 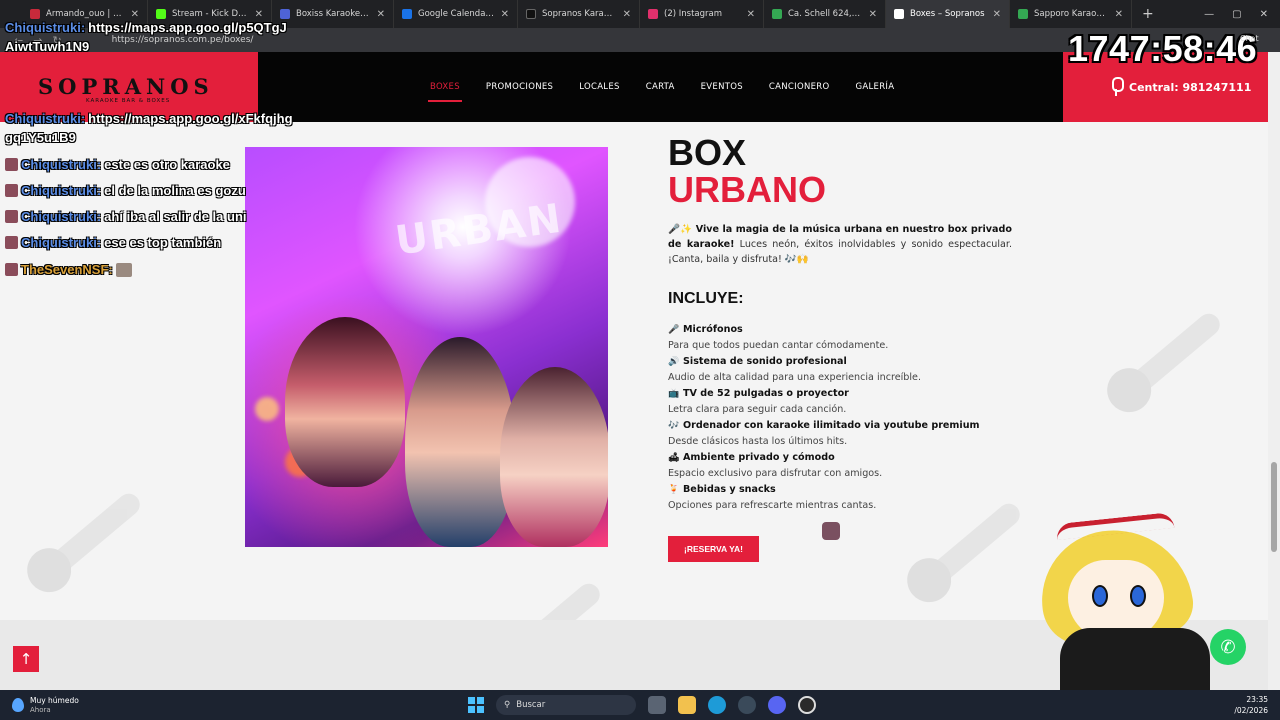 What do you see at coordinates (183, 40) in the screenshot?
I see `url-field: https://sopranos.com.pe/boxes/` at bounding box center [183, 40].